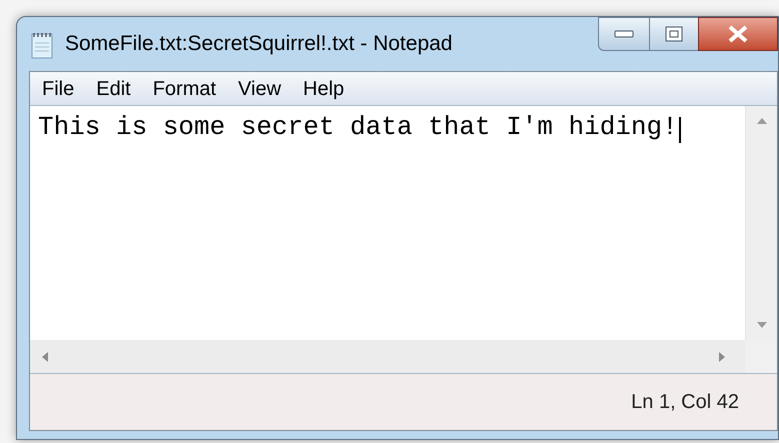  Describe the element at coordinates (258, 44) in the screenshot. I see `window-title: SomeFile.txt:SecretSquirrel!.txt - Notepad` at that location.